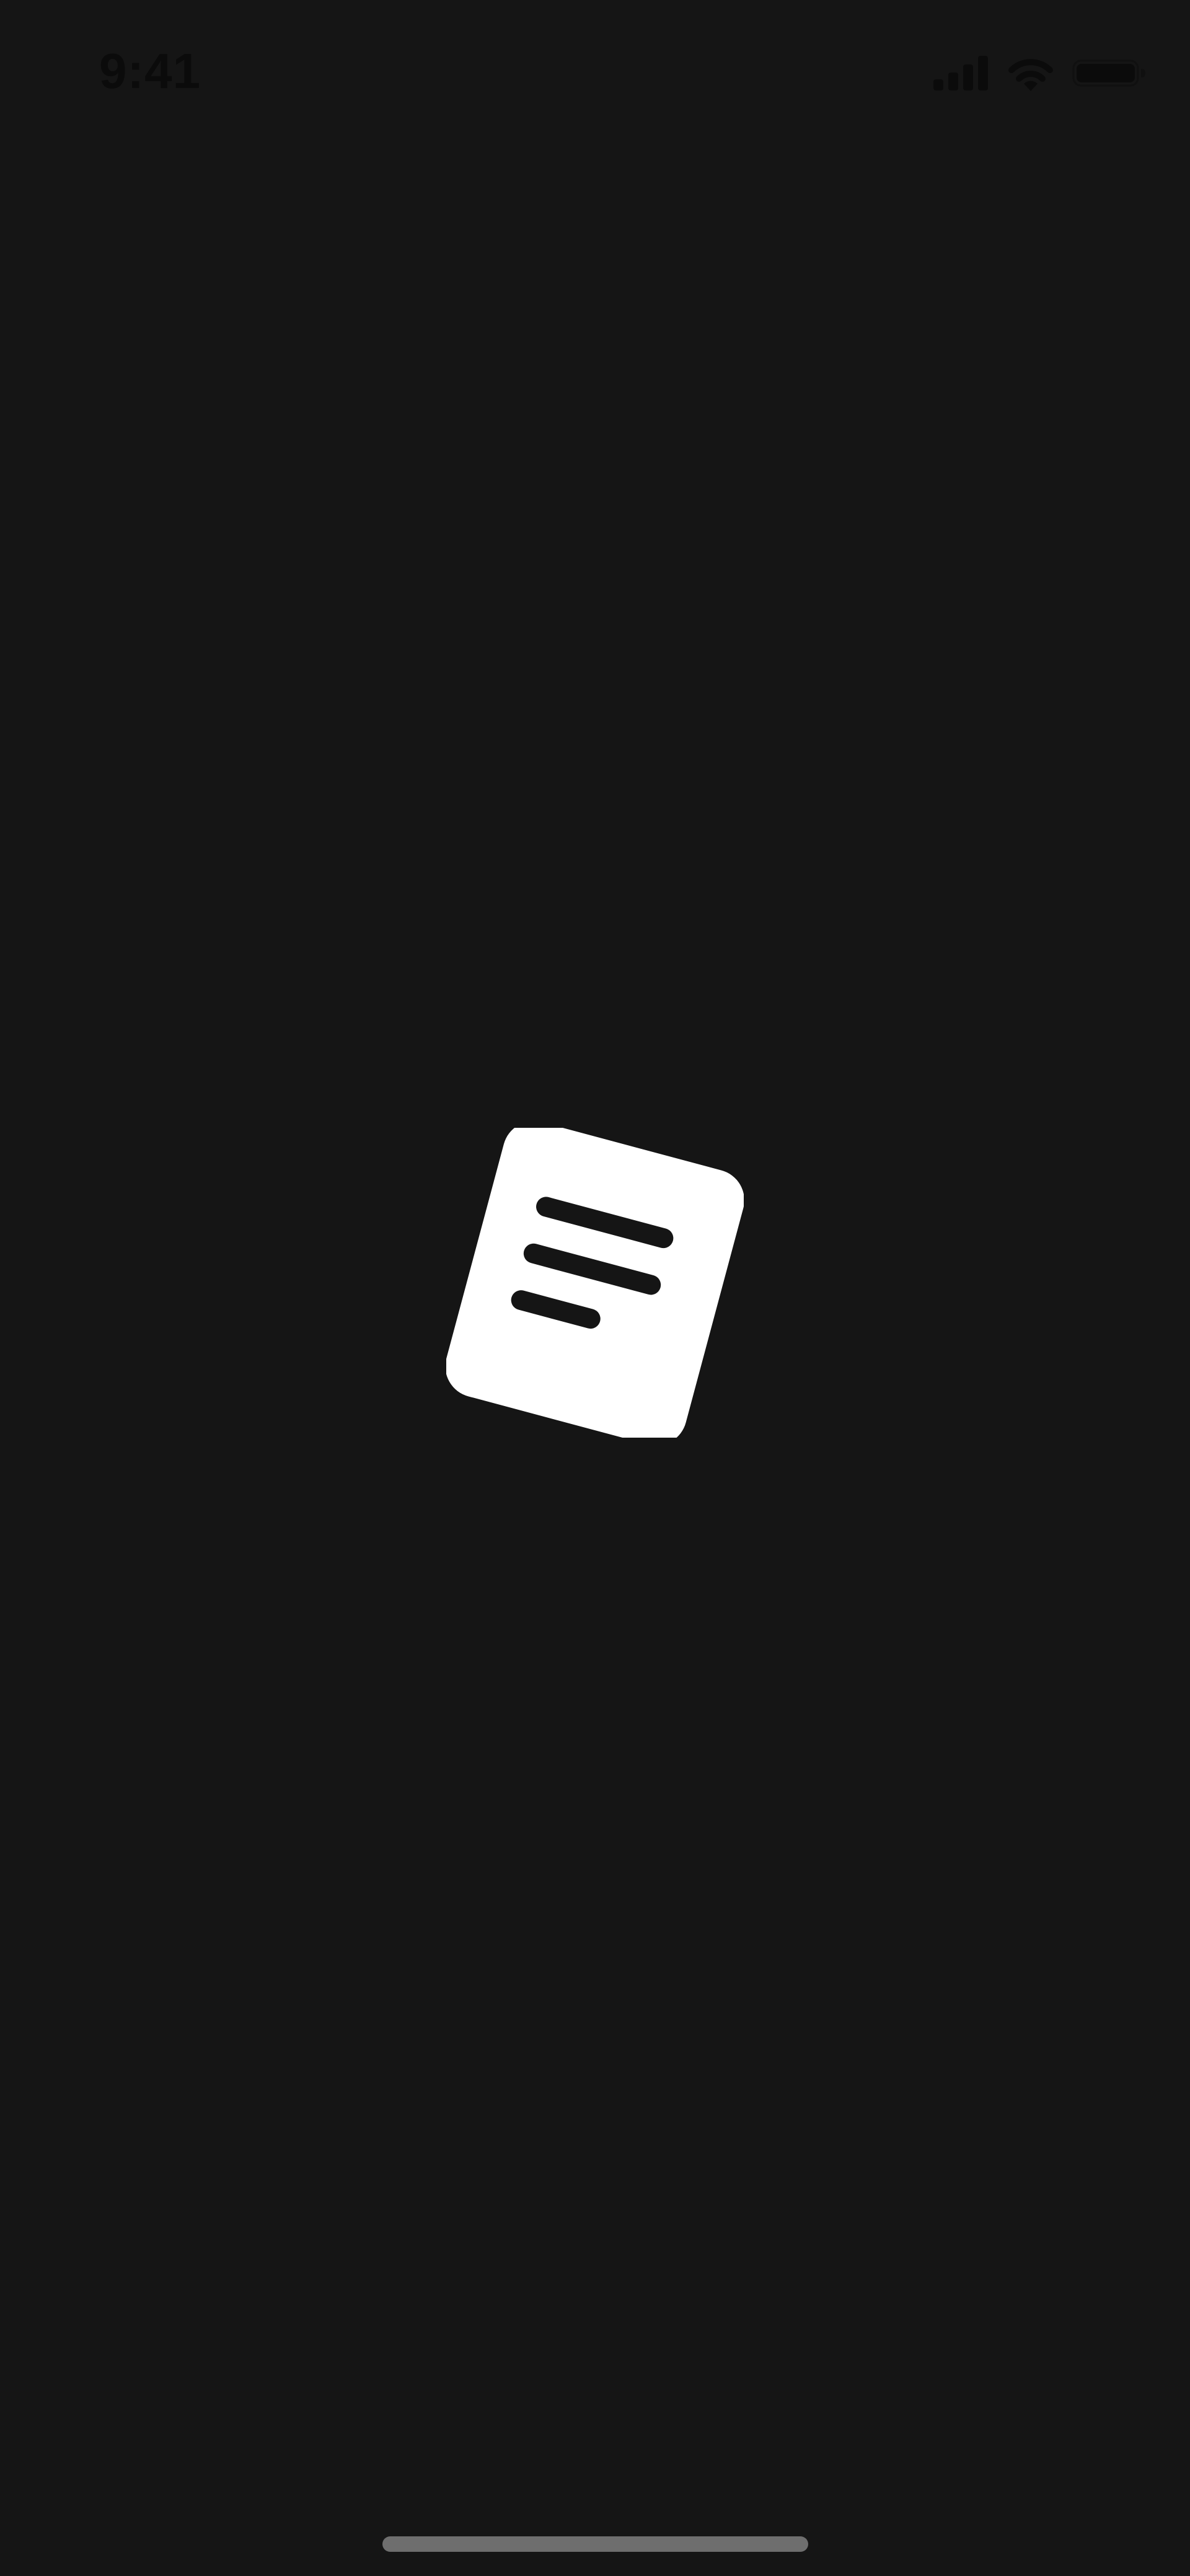  I want to click on status-icons, so click(1040, 73).